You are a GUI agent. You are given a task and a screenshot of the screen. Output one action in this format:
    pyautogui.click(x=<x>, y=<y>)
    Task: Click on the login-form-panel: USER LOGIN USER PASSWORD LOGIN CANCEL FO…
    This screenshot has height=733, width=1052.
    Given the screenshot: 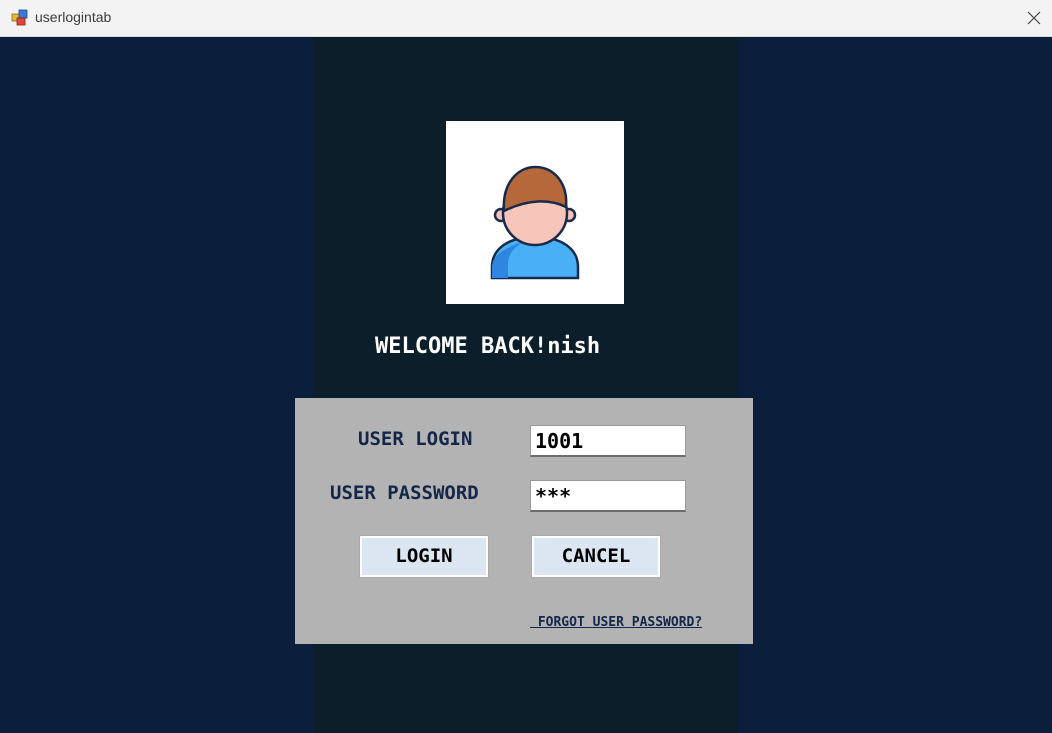 What is the action you would take?
    pyautogui.click(x=524, y=521)
    